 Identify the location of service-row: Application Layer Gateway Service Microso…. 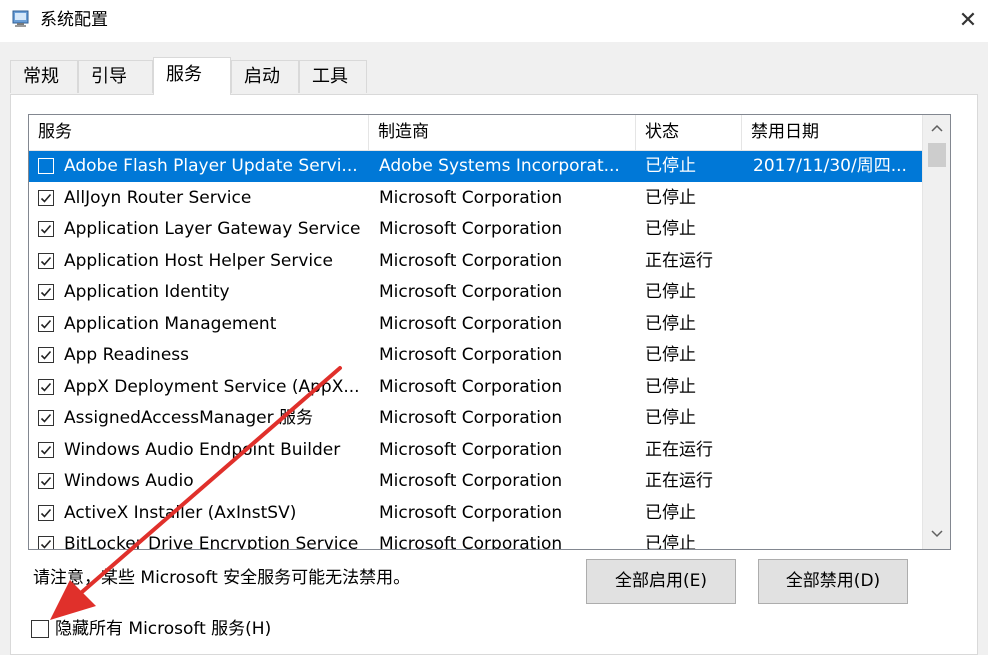
(475, 229).